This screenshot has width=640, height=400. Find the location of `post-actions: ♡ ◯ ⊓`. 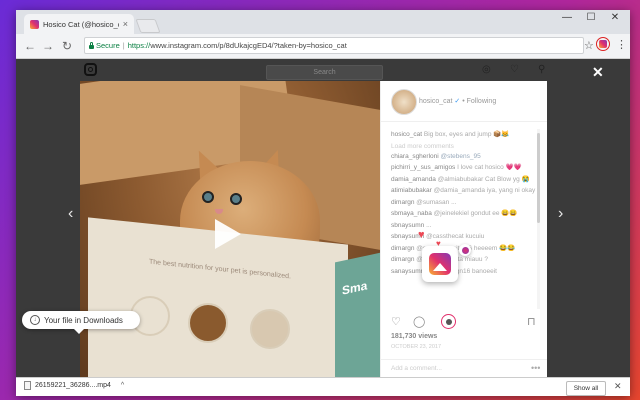

post-actions: ♡ ◯ ⊓ is located at coordinates (464, 322).